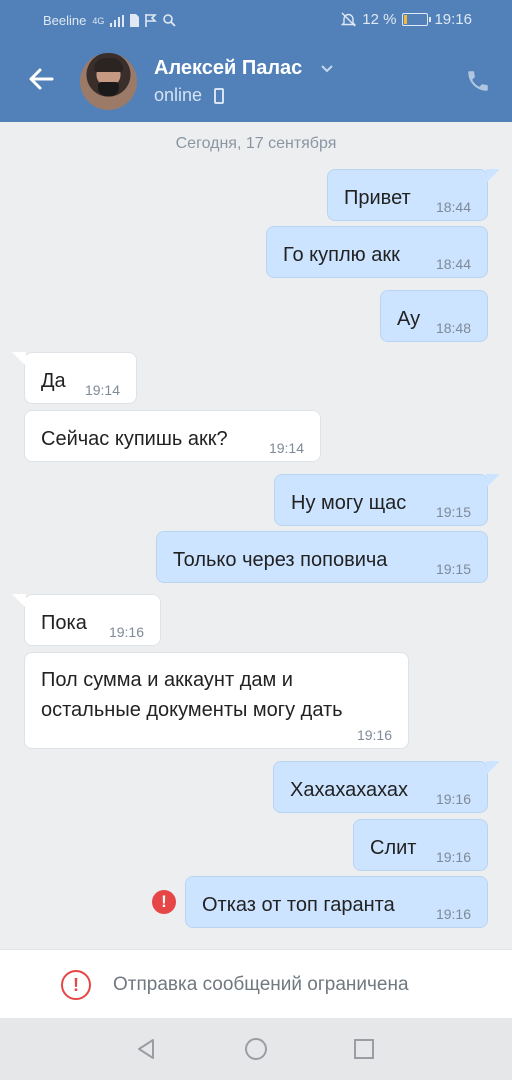 The width and height of the screenshot is (512, 1080). Describe the element at coordinates (349, 19) in the screenshot. I see `mute-bell-icon` at that location.